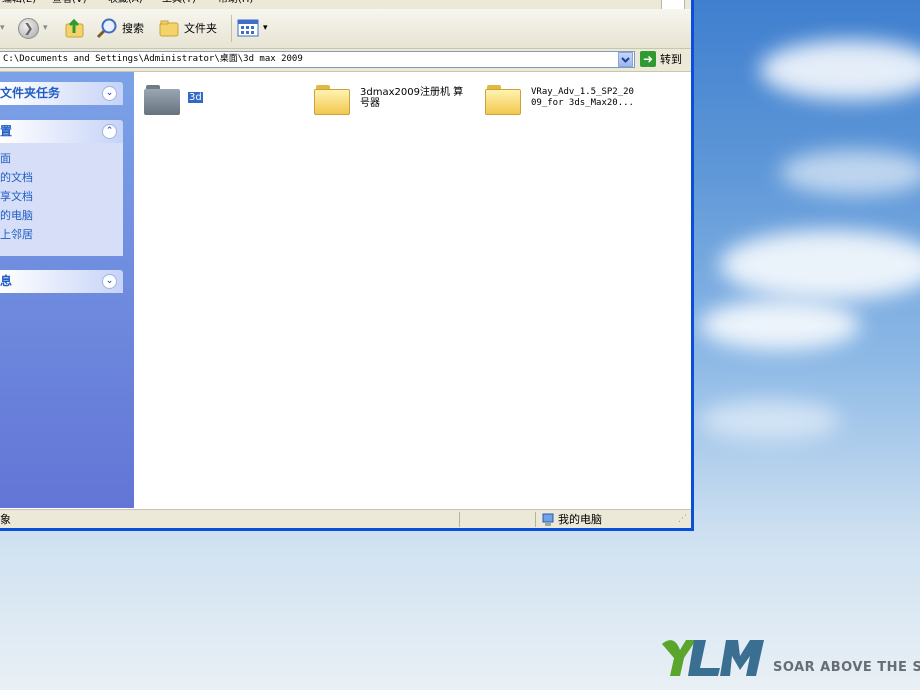 This screenshot has height=690, width=920. Describe the element at coordinates (30, 93) in the screenshot. I see `folder-tasks-title: 文件夹任务` at that location.